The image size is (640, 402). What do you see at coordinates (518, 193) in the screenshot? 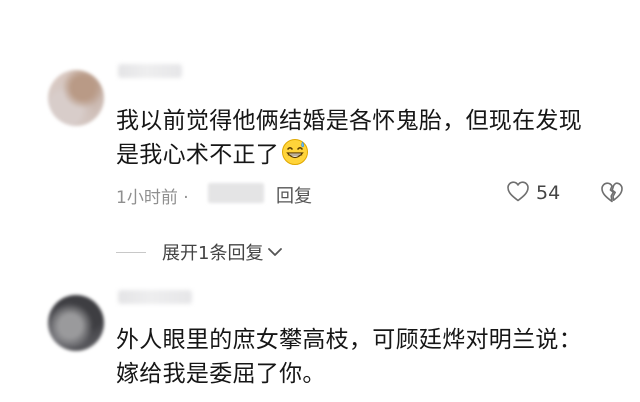
I see `heart-outline-icon` at bounding box center [518, 193].